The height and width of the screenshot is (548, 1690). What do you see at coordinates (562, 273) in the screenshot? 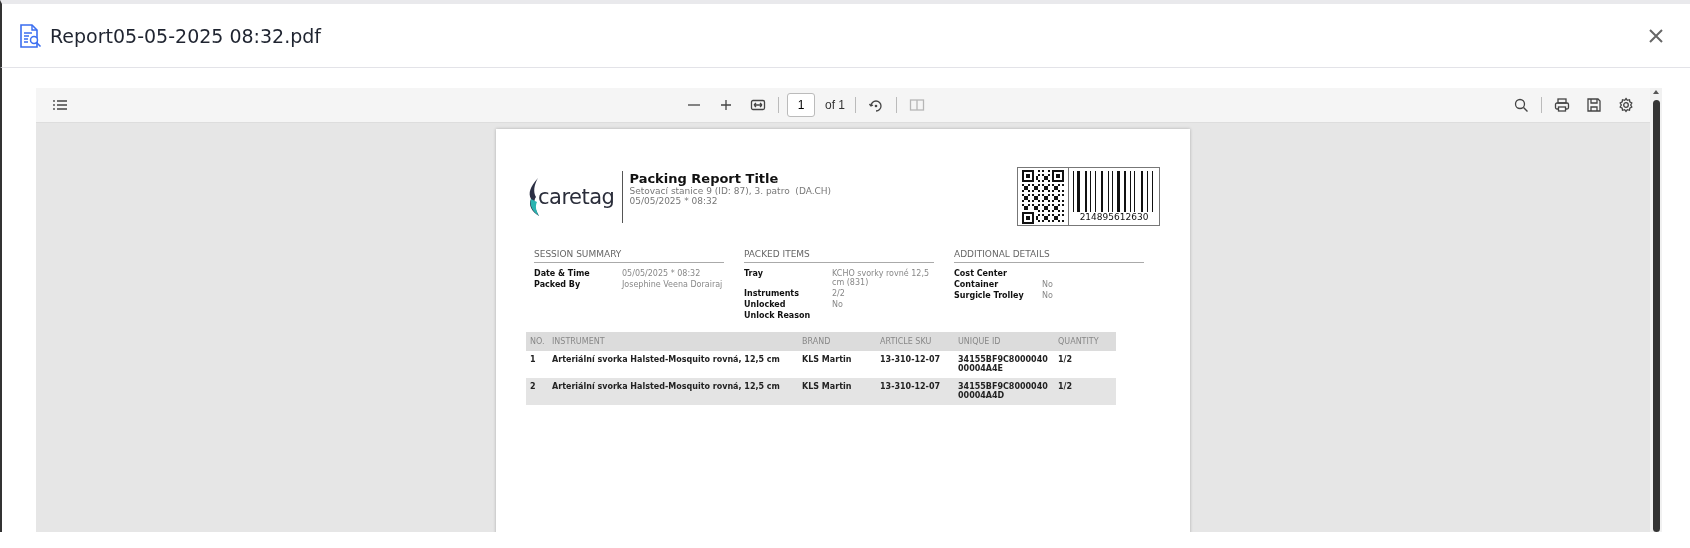
I see `field-label: Date & Time` at bounding box center [562, 273].